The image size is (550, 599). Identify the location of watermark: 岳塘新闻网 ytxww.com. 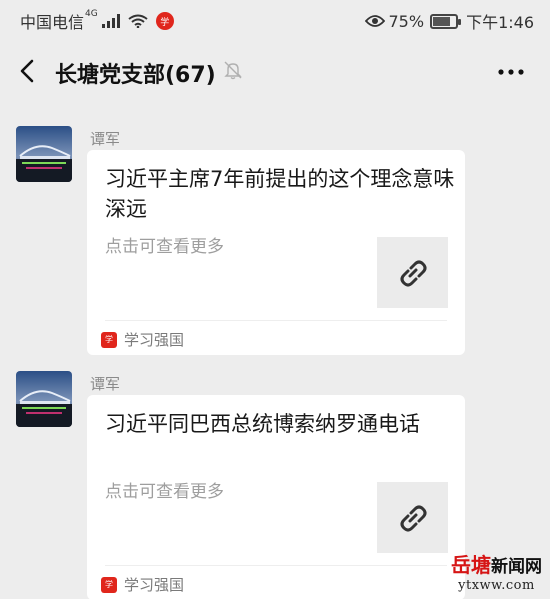
(496, 571).